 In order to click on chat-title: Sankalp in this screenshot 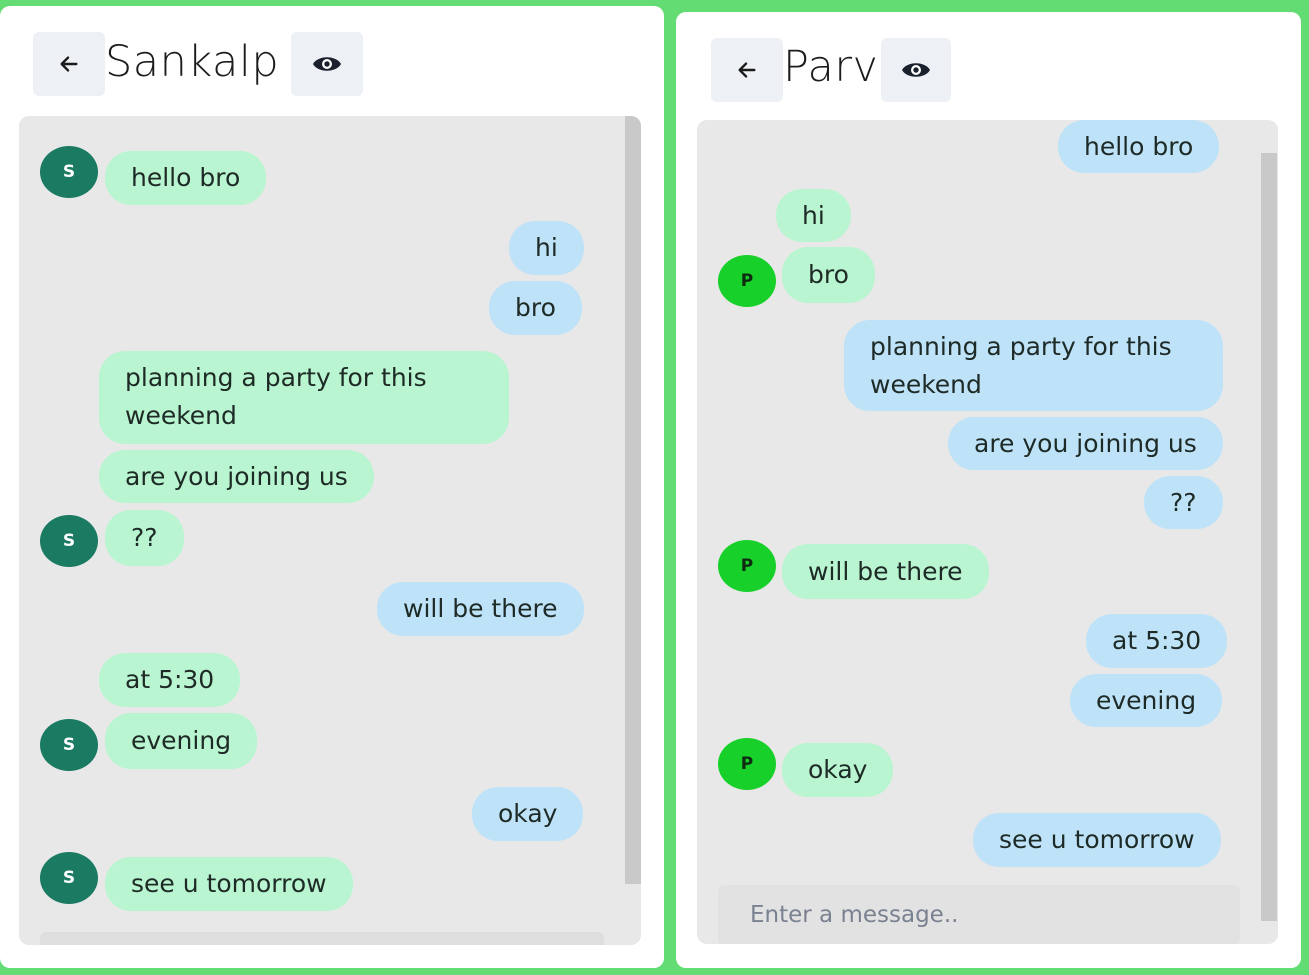, I will do `click(192, 62)`.